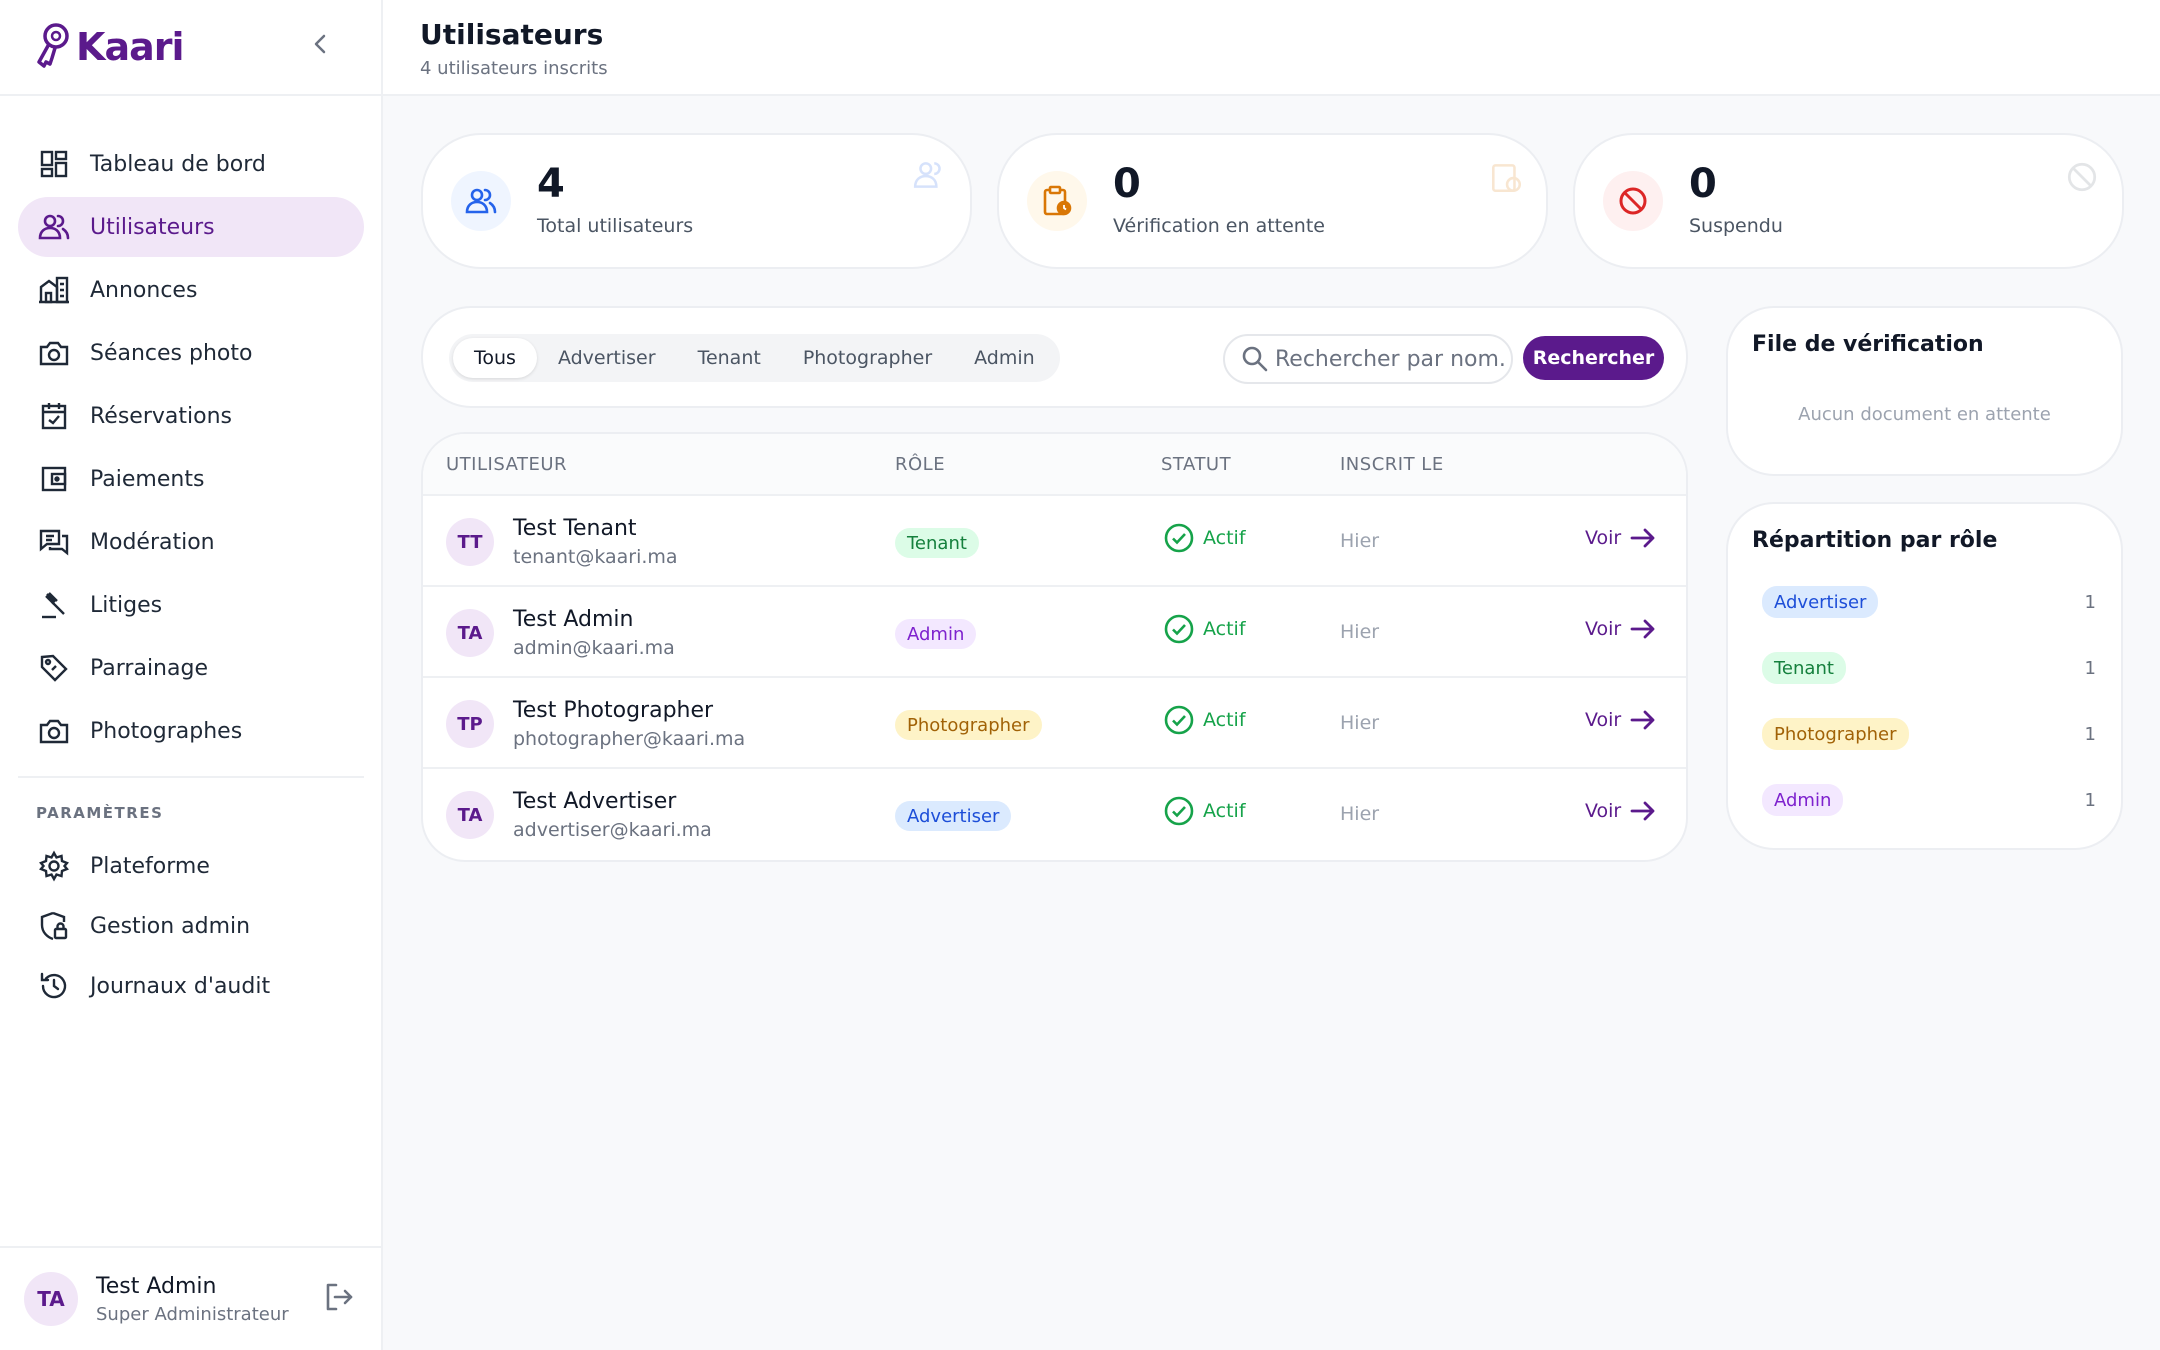 The width and height of the screenshot is (2160, 1350). What do you see at coordinates (512, 34) in the screenshot?
I see `page-title: Utilisateurs` at bounding box center [512, 34].